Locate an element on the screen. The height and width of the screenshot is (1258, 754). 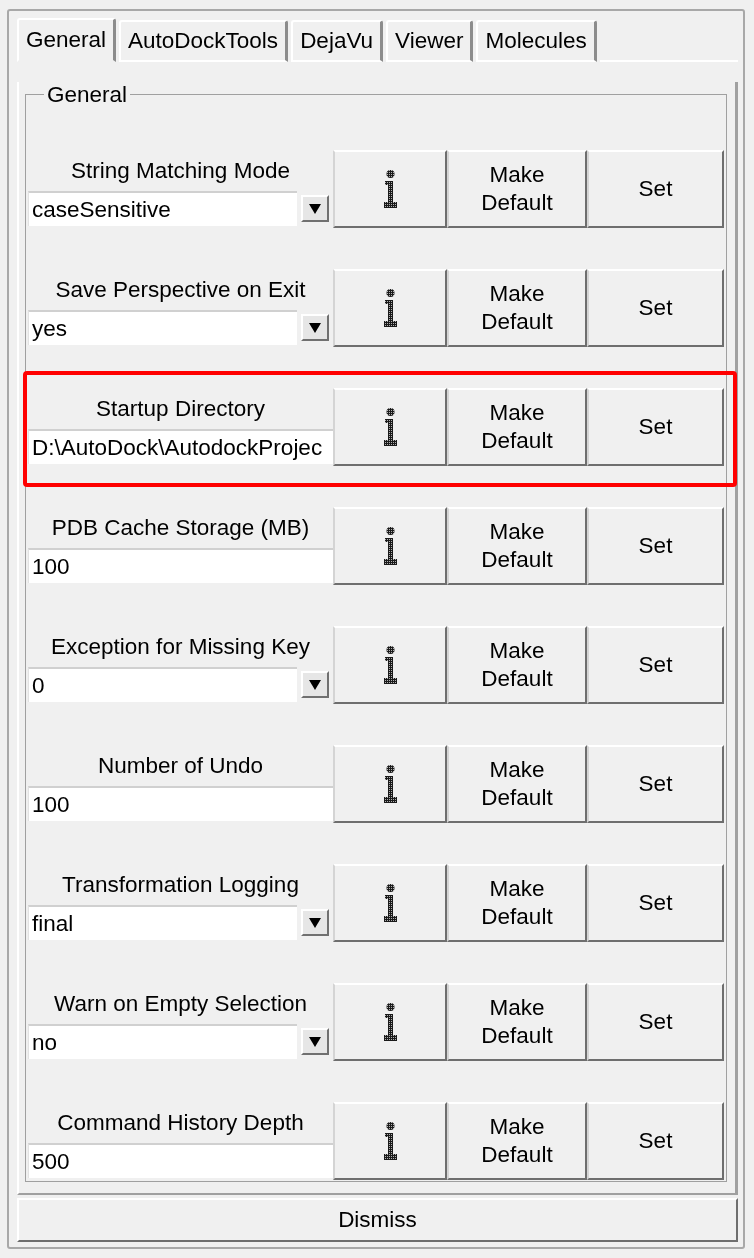
group-title: General is located at coordinates (87, 94).